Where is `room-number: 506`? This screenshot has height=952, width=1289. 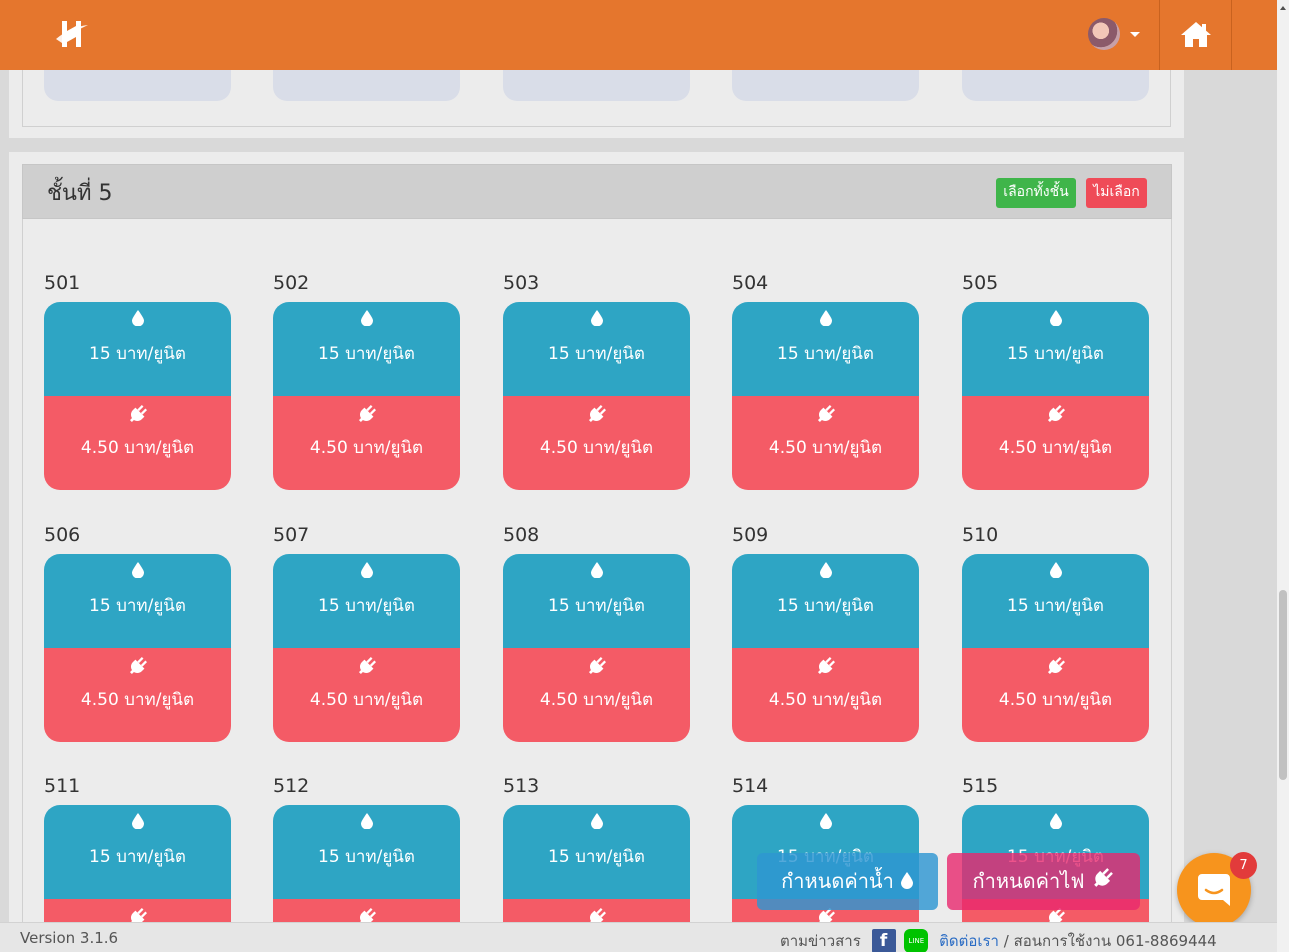
room-number: 506 is located at coordinates (62, 535).